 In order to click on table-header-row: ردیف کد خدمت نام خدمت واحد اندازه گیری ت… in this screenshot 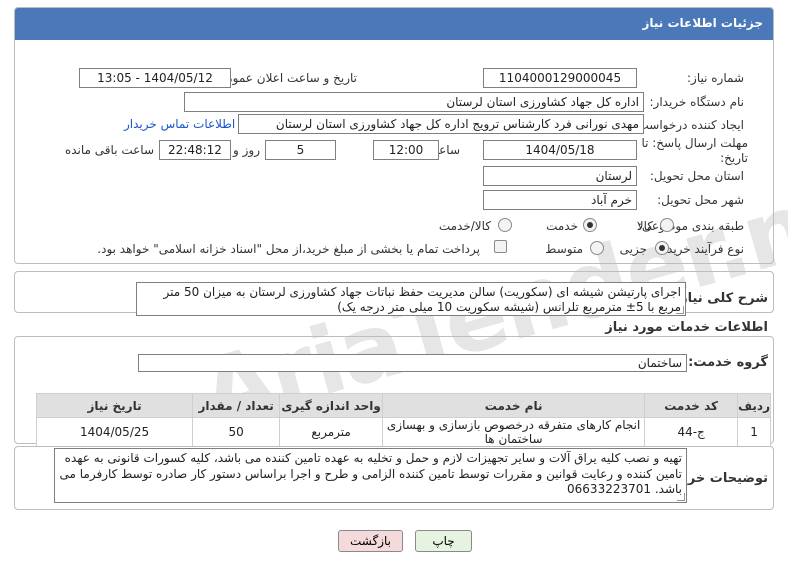, I will do `click(403, 405)`.